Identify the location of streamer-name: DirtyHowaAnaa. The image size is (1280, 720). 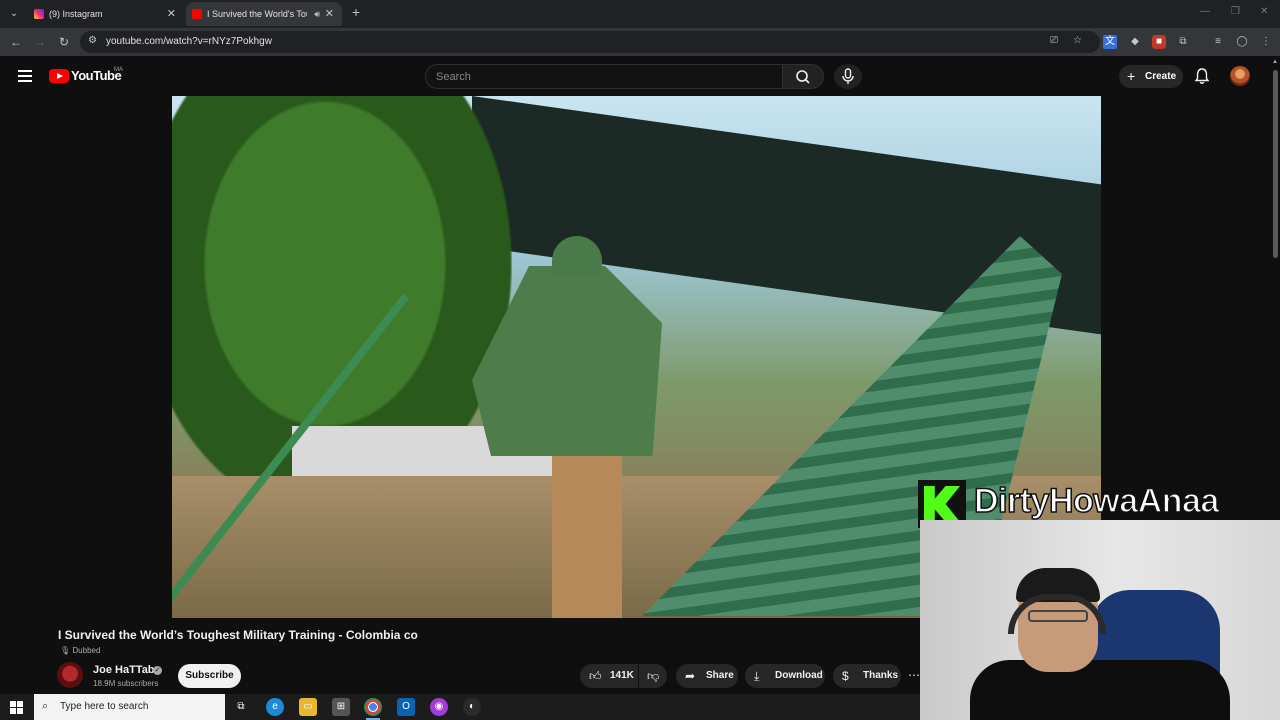
(1096, 501).